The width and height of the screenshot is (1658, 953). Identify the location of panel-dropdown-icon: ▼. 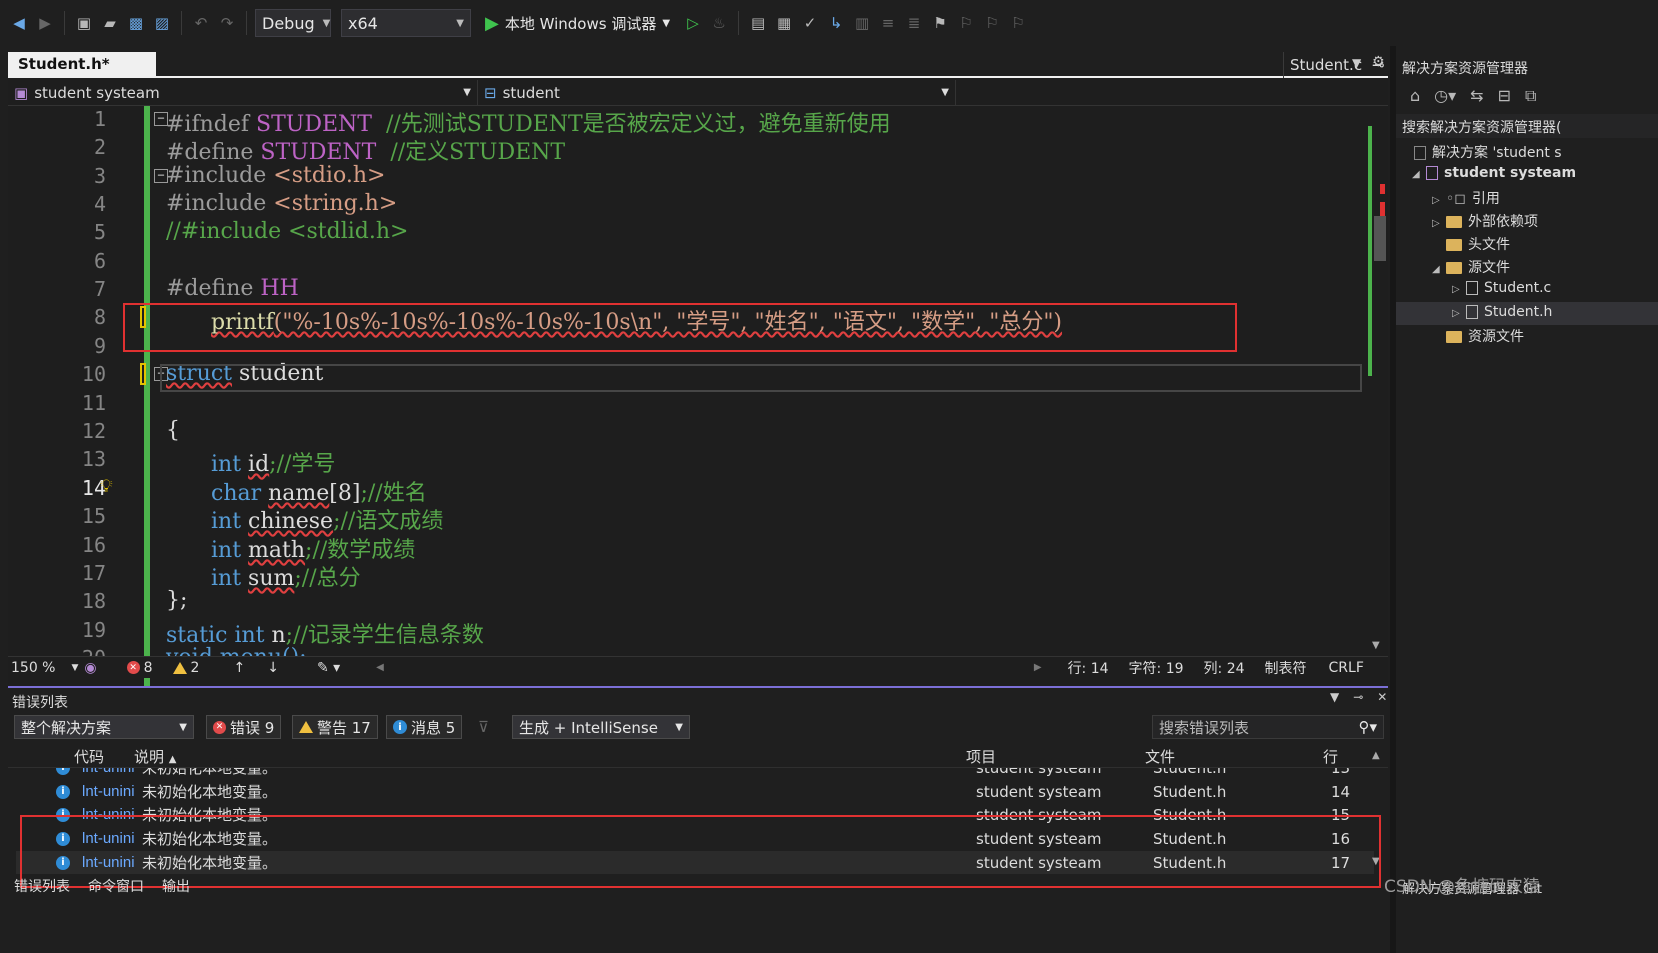
(1334, 697).